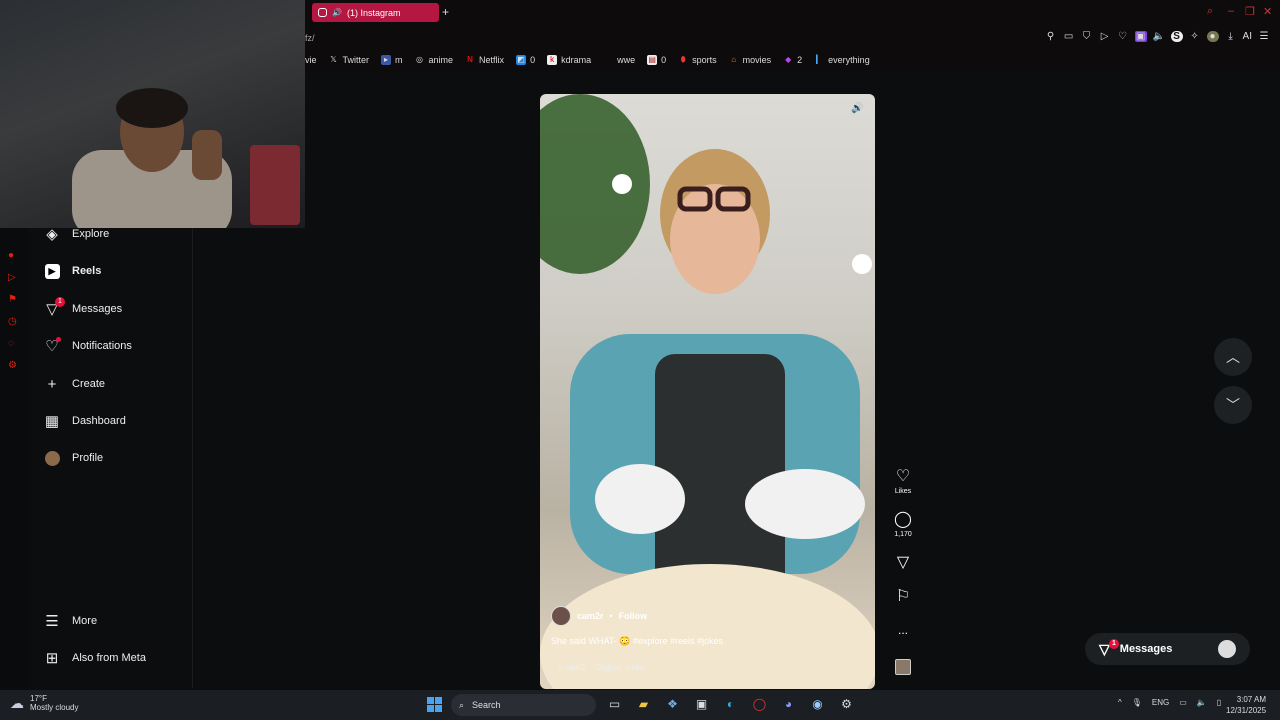 The image size is (1280, 720). Describe the element at coordinates (903, 534) in the screenshot. I see `comments-count: 1,170` at that location.